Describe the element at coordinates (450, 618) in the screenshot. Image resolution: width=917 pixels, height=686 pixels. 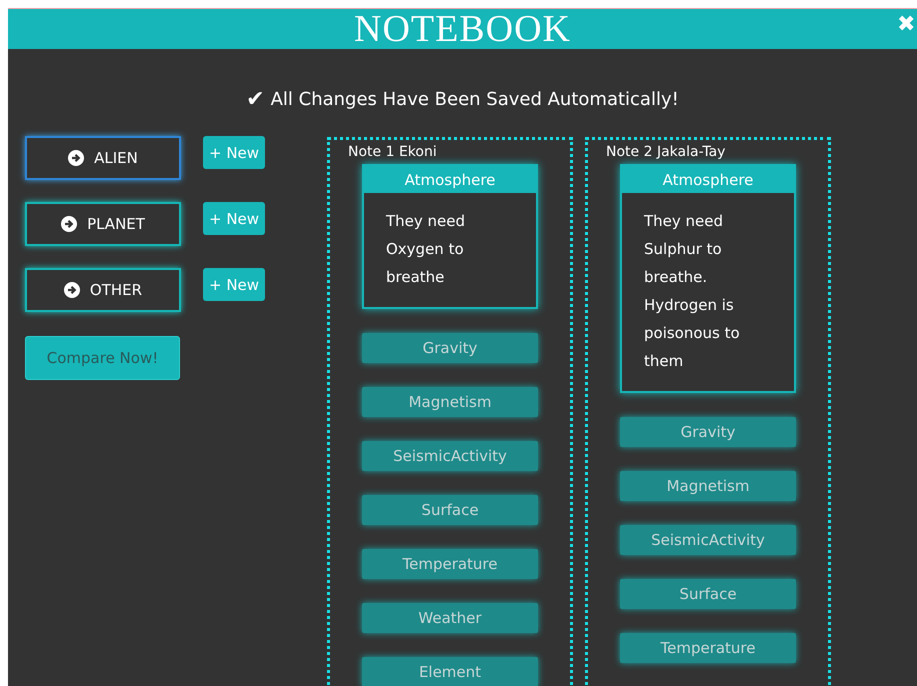
I see `attribute-button: Weather` at that location.